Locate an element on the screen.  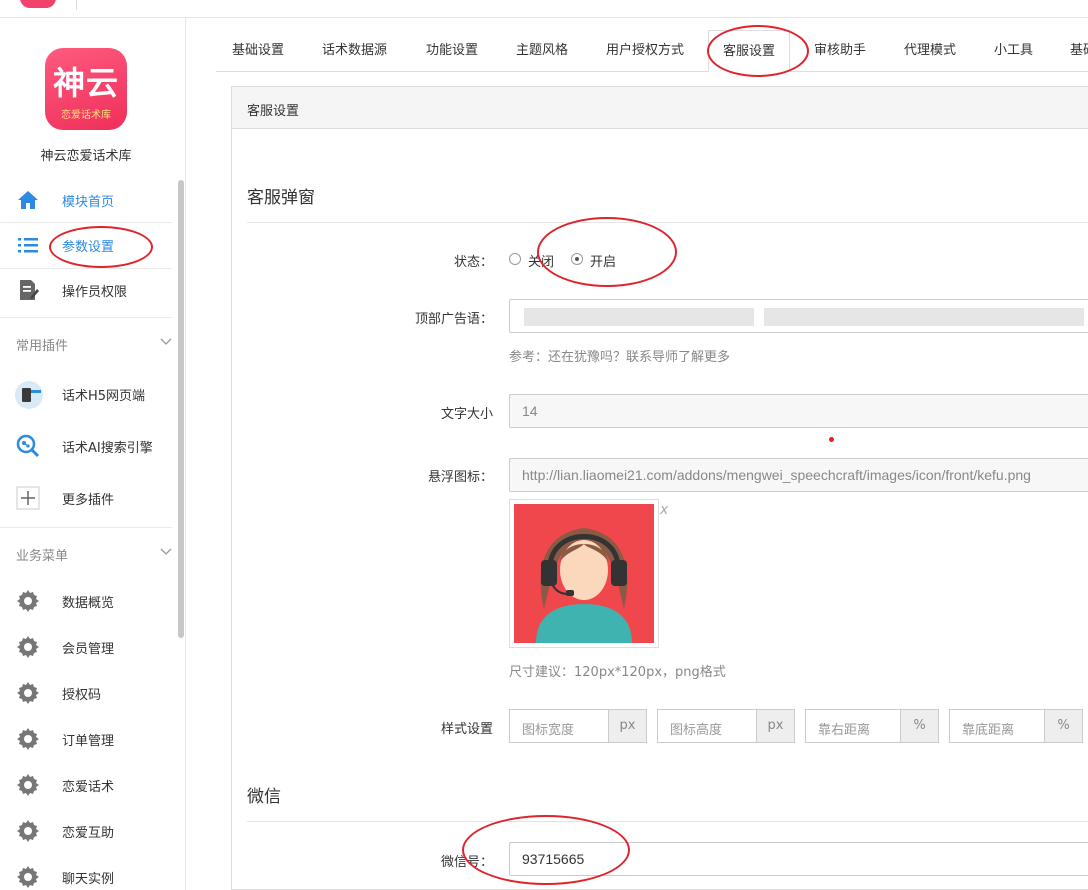
app-logo-text: 神云 is located at coordinates (85, 83).